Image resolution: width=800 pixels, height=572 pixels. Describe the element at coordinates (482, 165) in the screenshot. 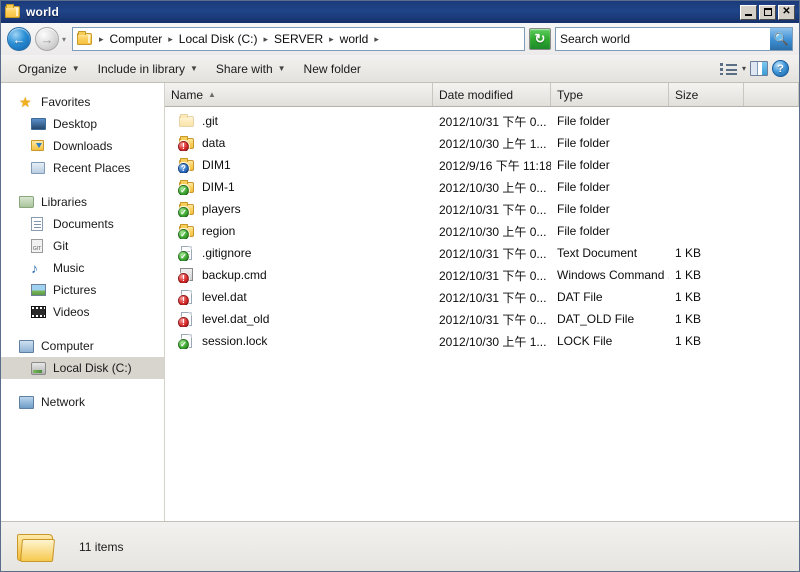

I see `table-row: ? DIM1 2012/9/16 下午 11:18 File folder` at that location.